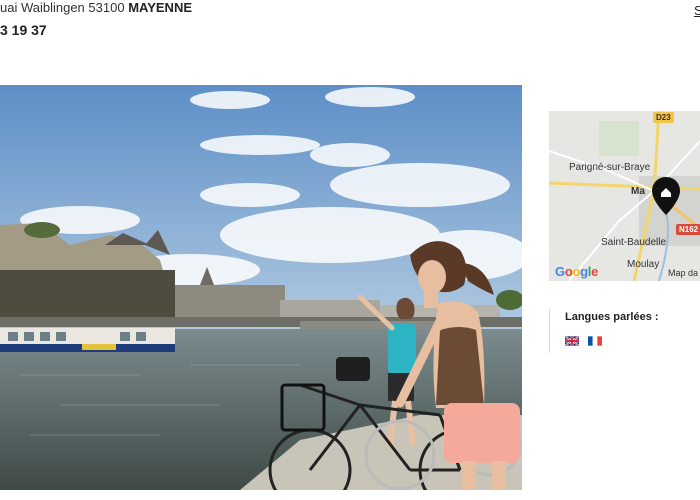 Image resolution: width=700 pixels, height=500 pixels. What do you see at coordinates (584, 271) in the screenshot?
I see `google-letter: g` at bounding box center [584, 271].